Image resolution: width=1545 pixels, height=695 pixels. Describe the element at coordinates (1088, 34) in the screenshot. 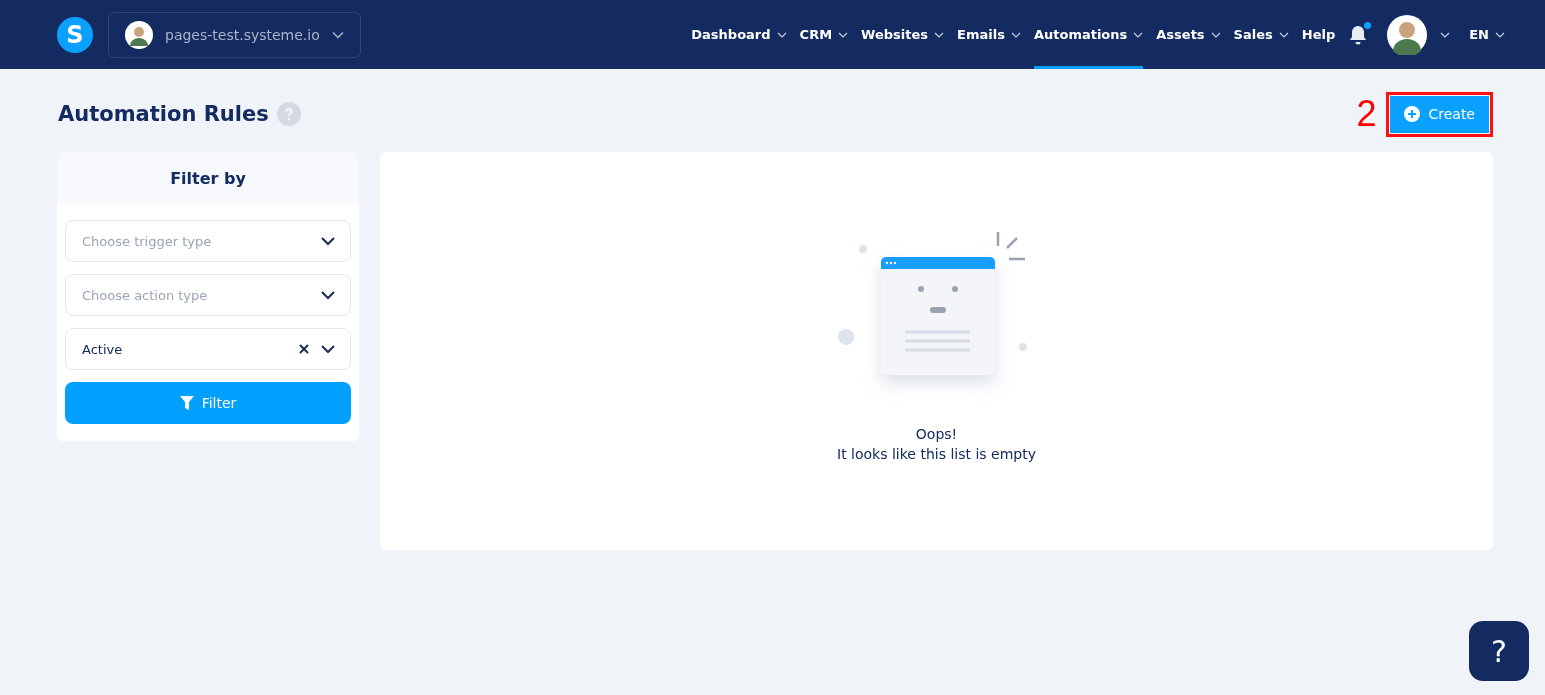

I see `nav-menu-item: Automations` at that location.